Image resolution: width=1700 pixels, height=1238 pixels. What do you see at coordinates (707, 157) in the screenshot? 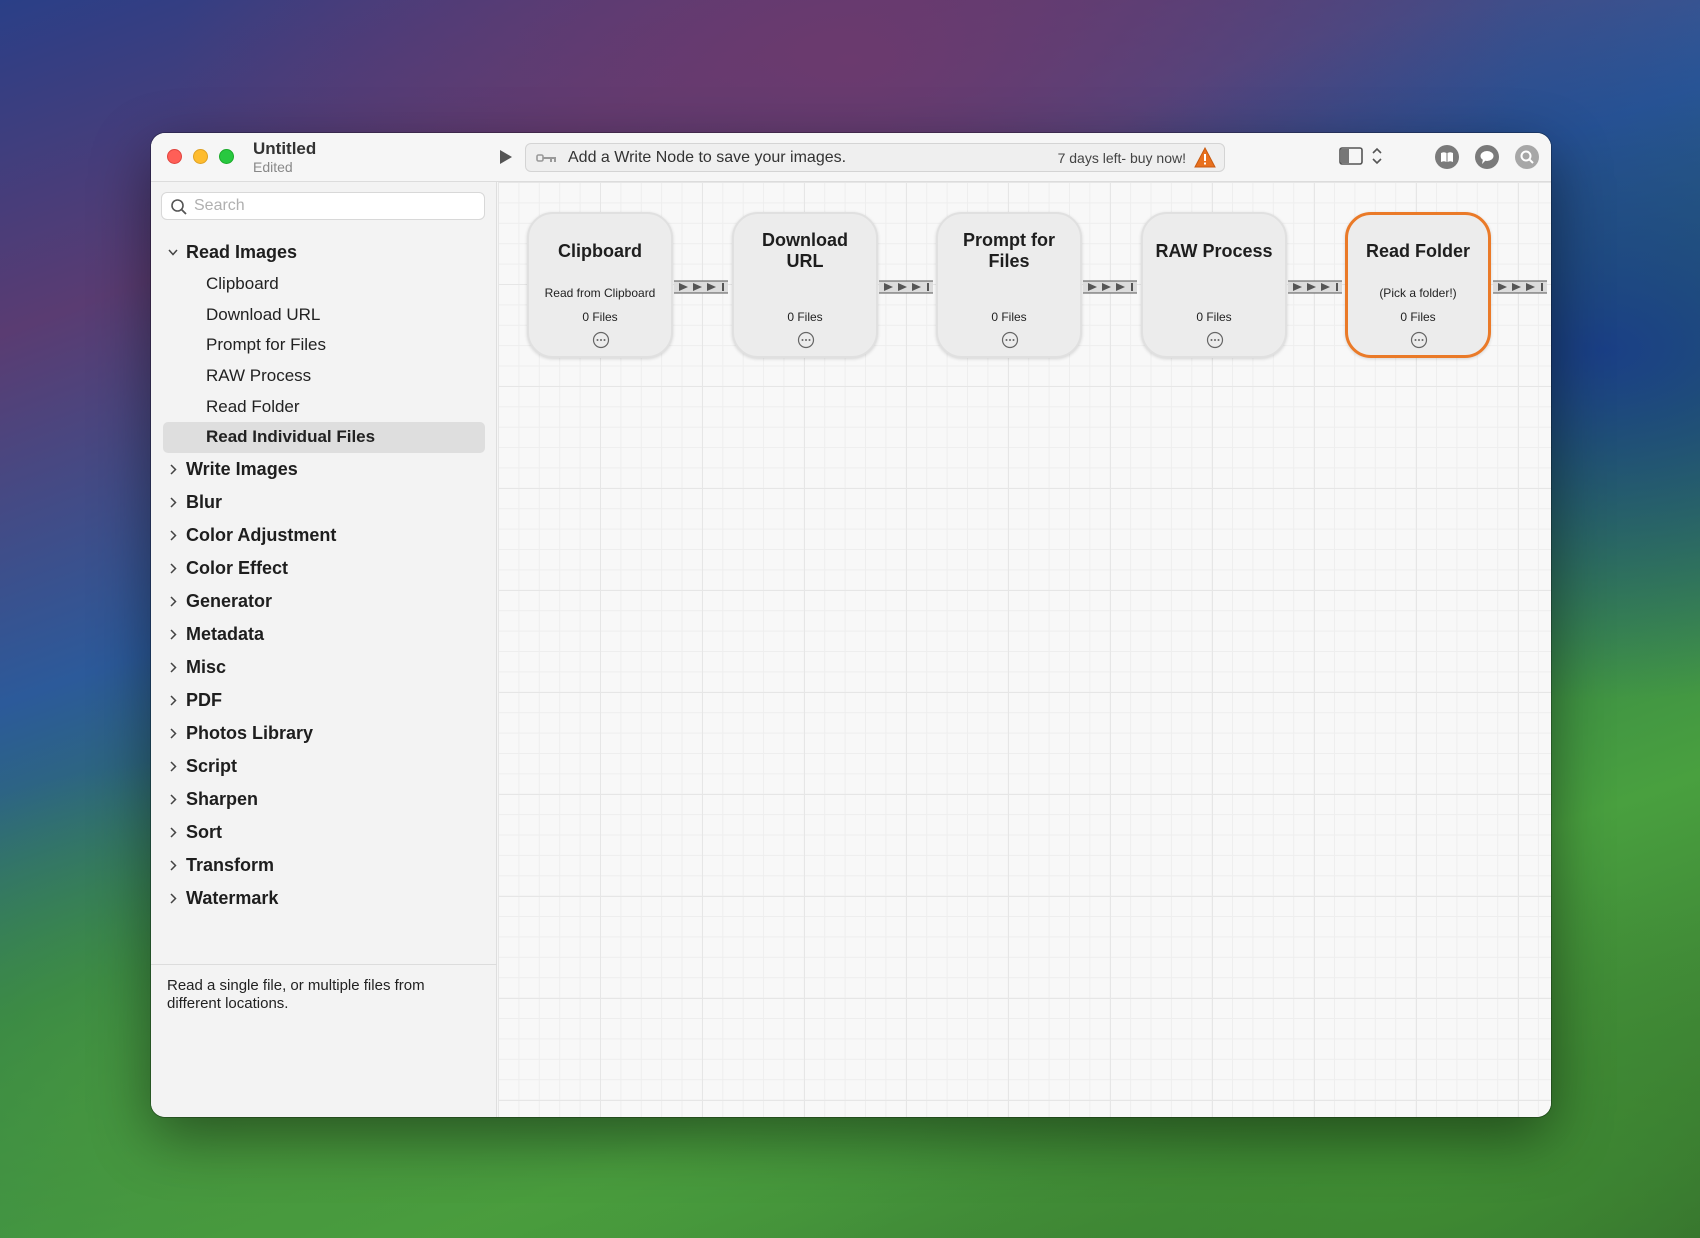
I see `status-message: Add a Write Node to save your images.` at bounding box center [707, 157].